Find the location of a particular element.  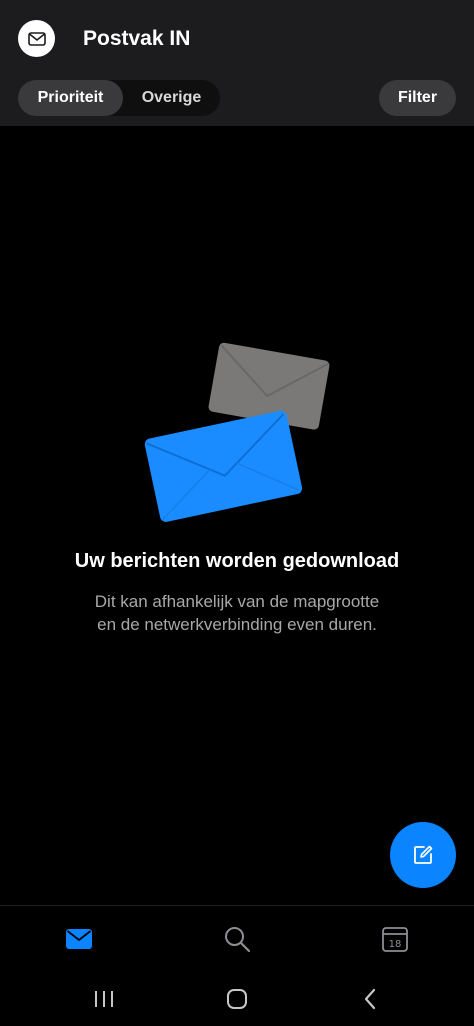

nav-search is located at coordinates (237, 939).